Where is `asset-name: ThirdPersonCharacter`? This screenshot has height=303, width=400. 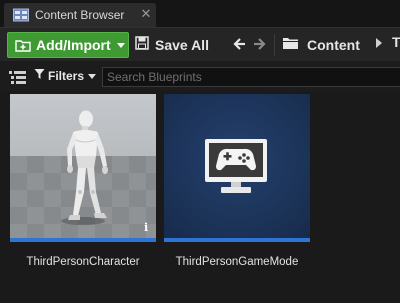 asset-name: ThirdPersonCharacter is located at coordinates (83, 262).